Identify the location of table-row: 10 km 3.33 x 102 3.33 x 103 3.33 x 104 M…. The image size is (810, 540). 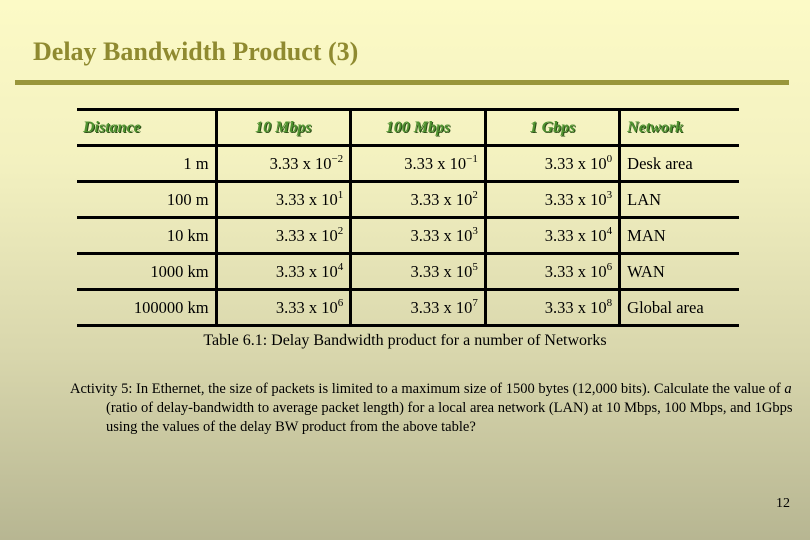
(408, 235).